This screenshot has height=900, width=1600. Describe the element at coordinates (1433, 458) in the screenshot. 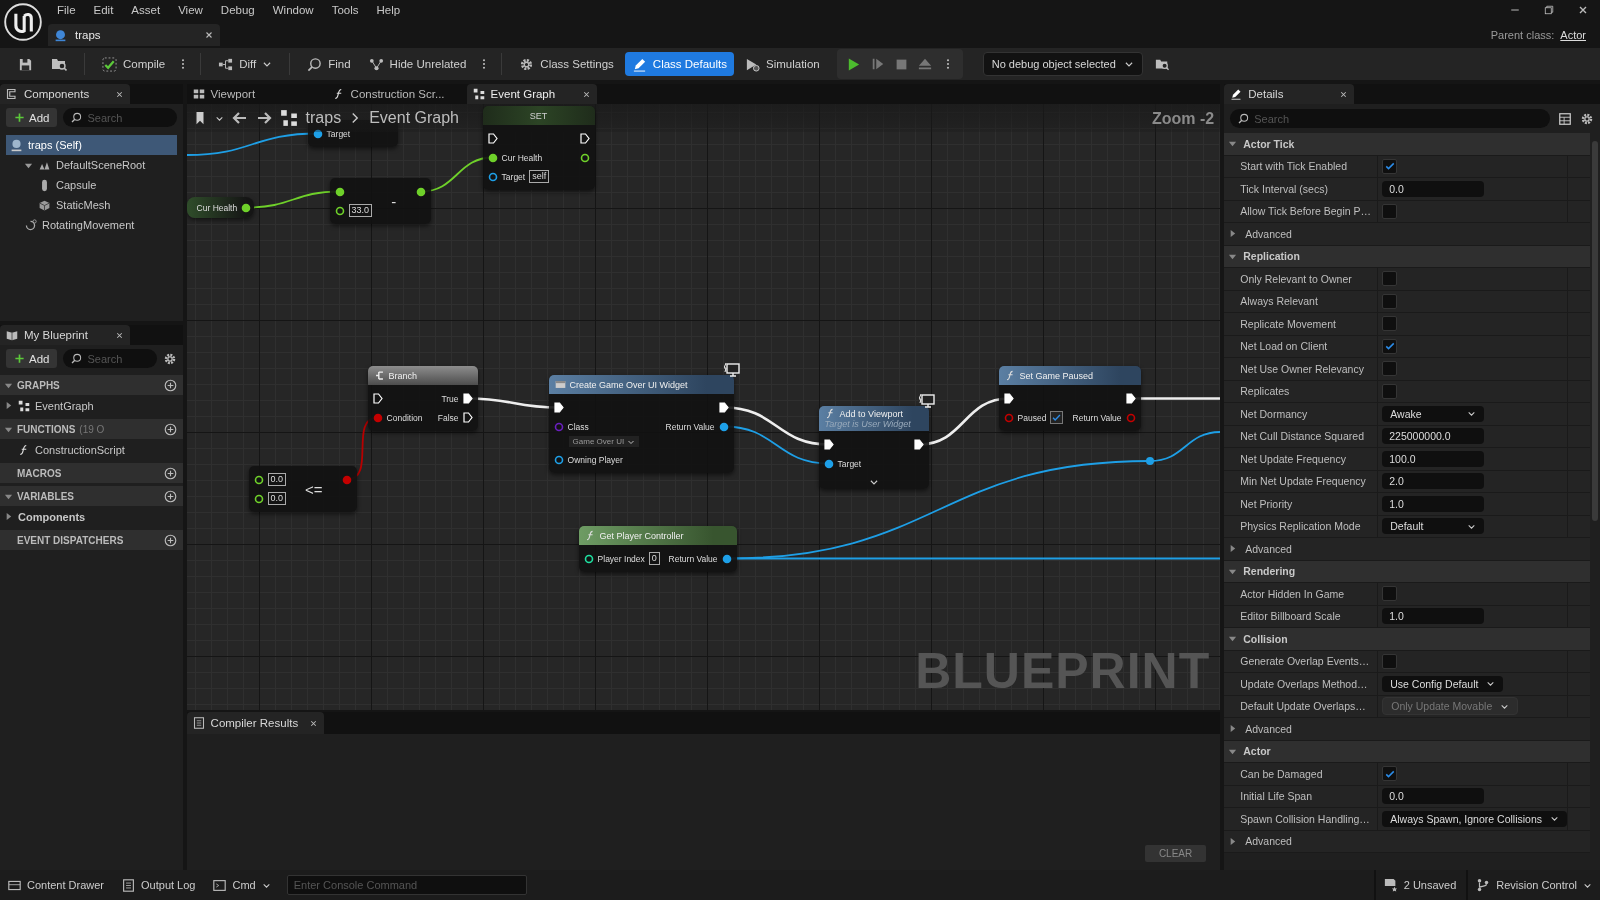

I see `number-field: 100.0` at that location.